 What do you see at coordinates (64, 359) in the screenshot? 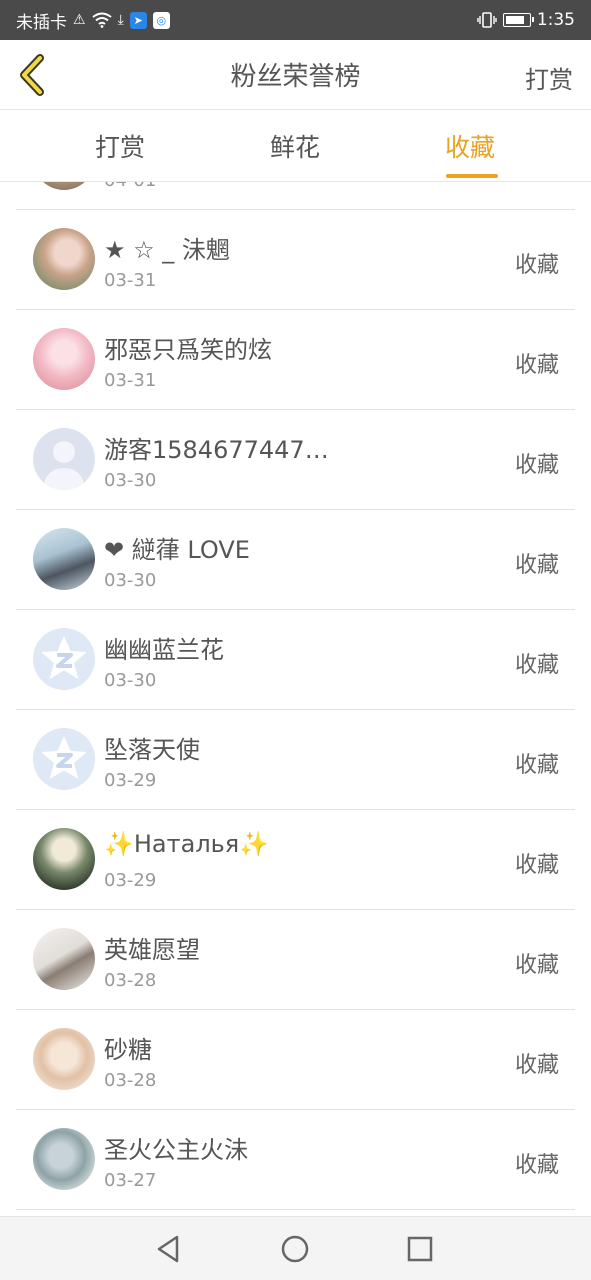
I see `anime-avatar` at bounding box center [64, 359].